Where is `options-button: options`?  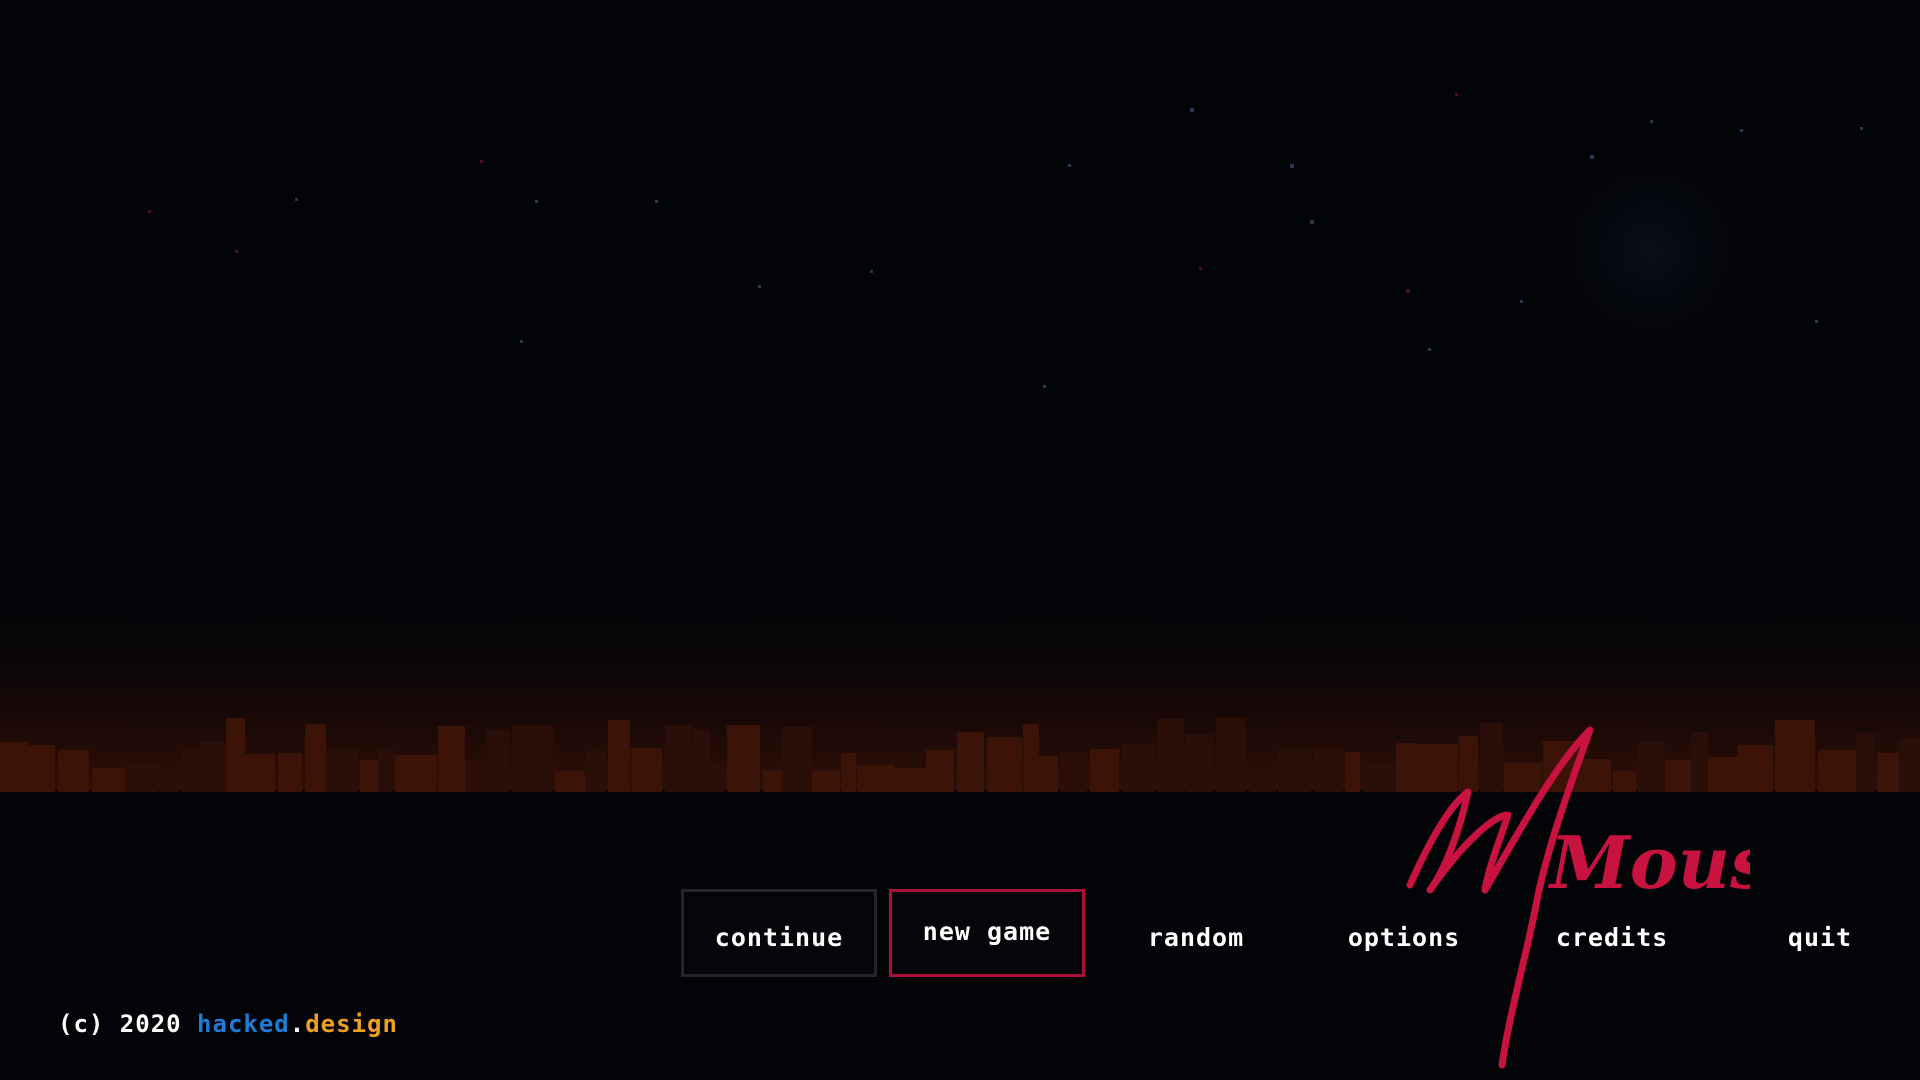
options-button: options is located at coordinates (1404, 933).